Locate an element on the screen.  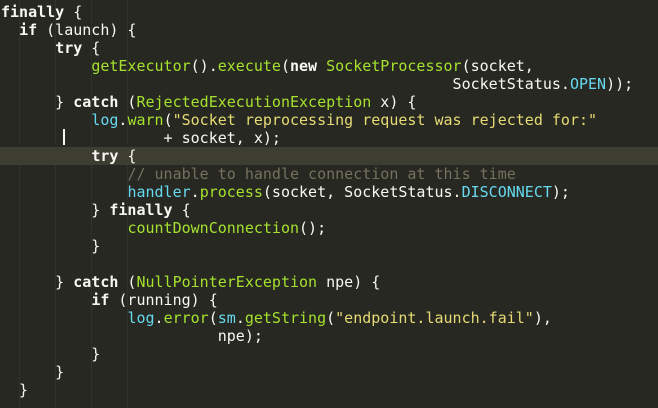
code-line-text: + socket, x); is located at coordinates (141, 138).